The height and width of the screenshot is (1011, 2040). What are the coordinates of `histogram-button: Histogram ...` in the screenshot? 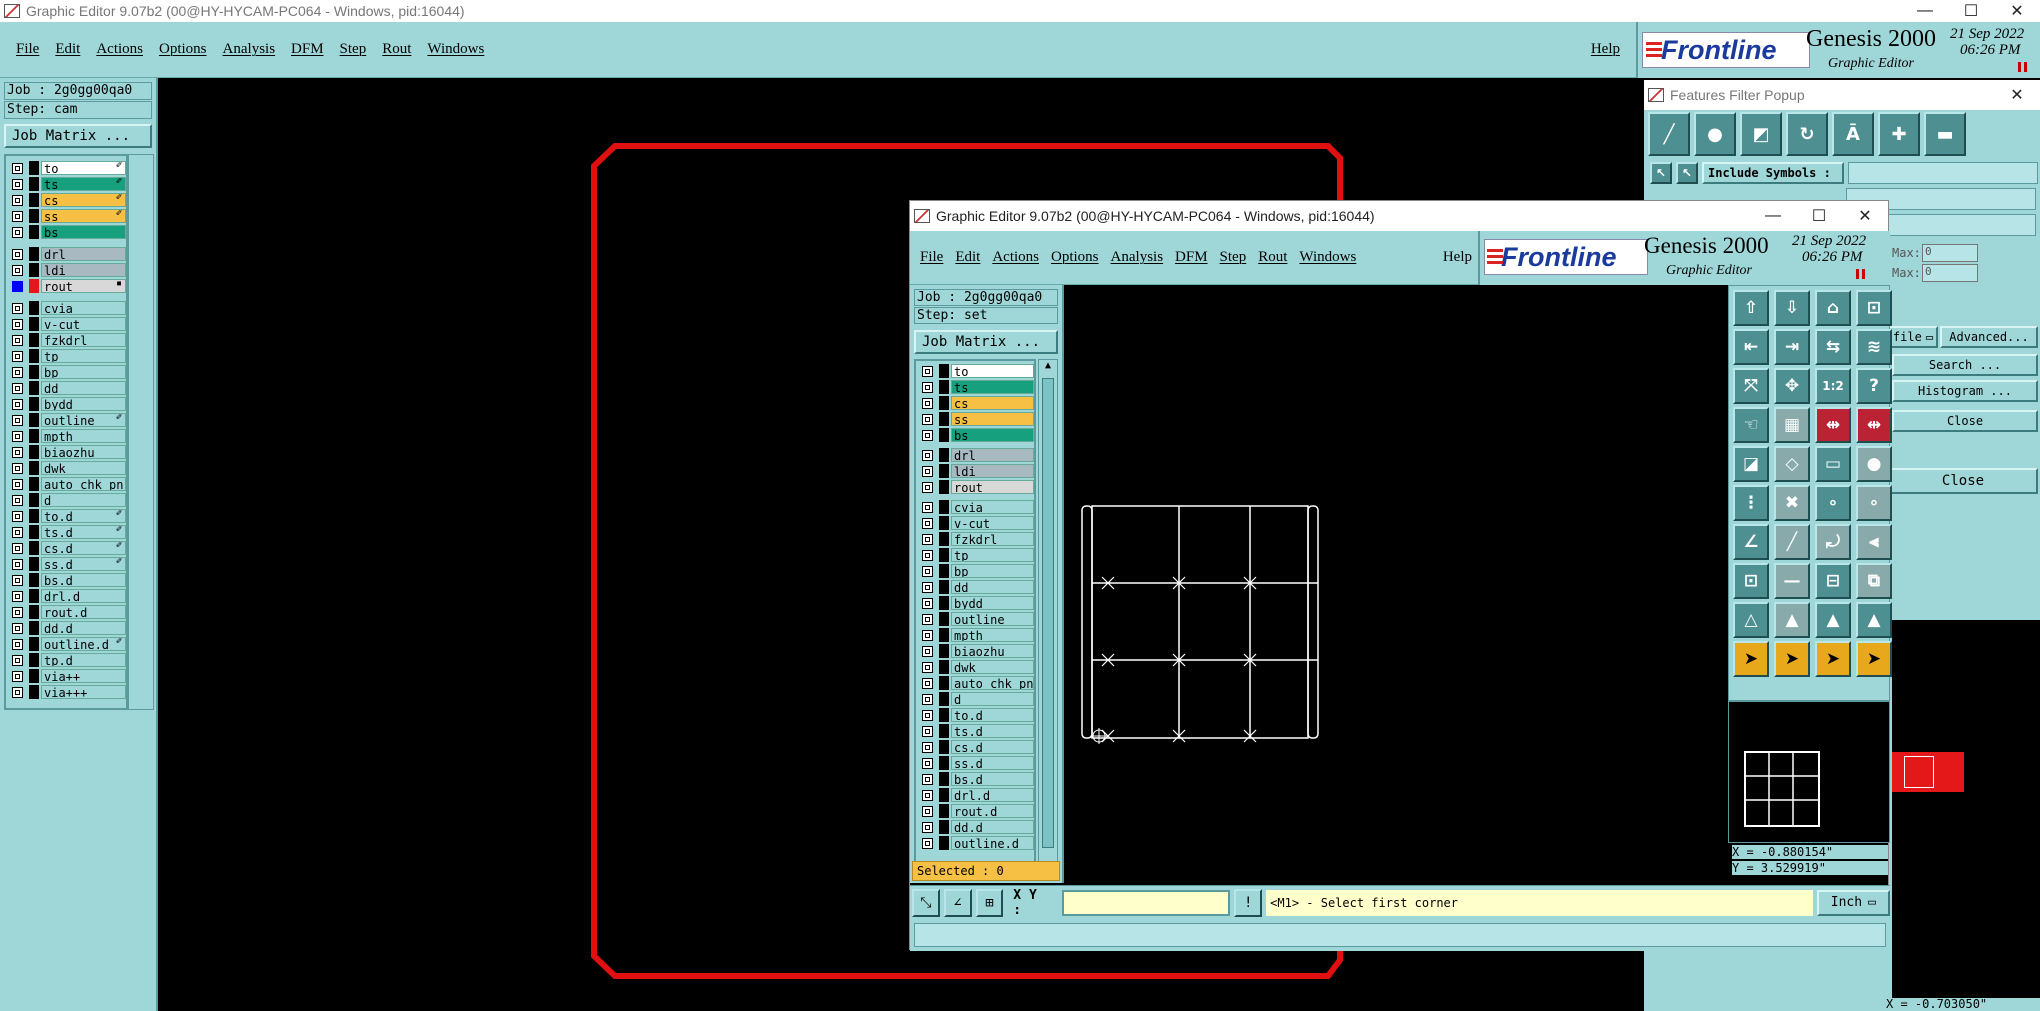 It's located at (1965, 391).